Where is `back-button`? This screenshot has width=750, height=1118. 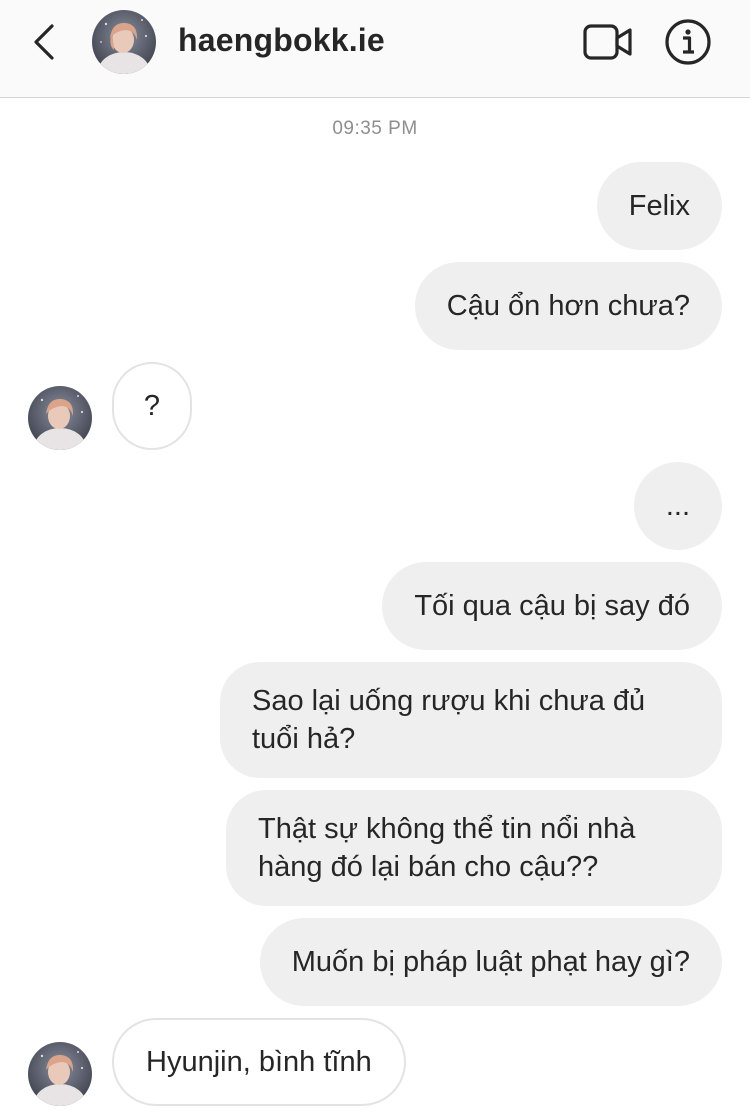 back-button is located at coordinates (44, 42).